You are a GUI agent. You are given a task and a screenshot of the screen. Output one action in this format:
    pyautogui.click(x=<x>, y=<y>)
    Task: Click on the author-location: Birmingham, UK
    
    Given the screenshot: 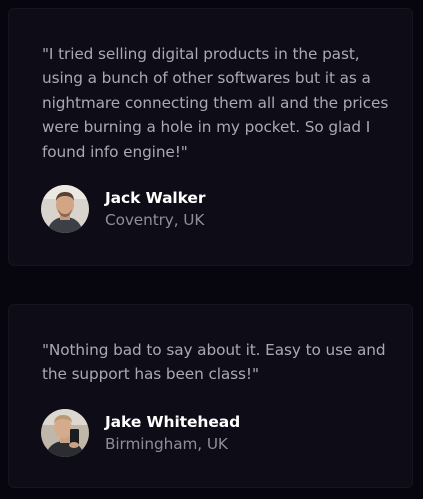 What is the action you would take?
    pyautogui.click(x=166, y=444)
    